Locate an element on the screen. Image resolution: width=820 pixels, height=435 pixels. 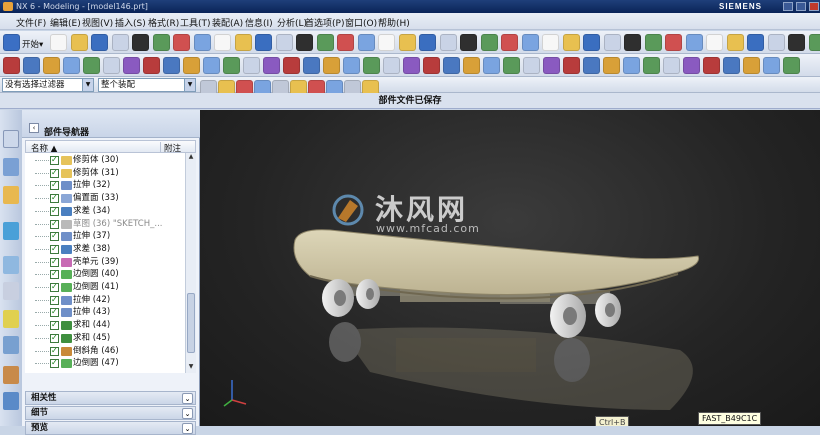
trim-icon is located at coordinates (391, 65).